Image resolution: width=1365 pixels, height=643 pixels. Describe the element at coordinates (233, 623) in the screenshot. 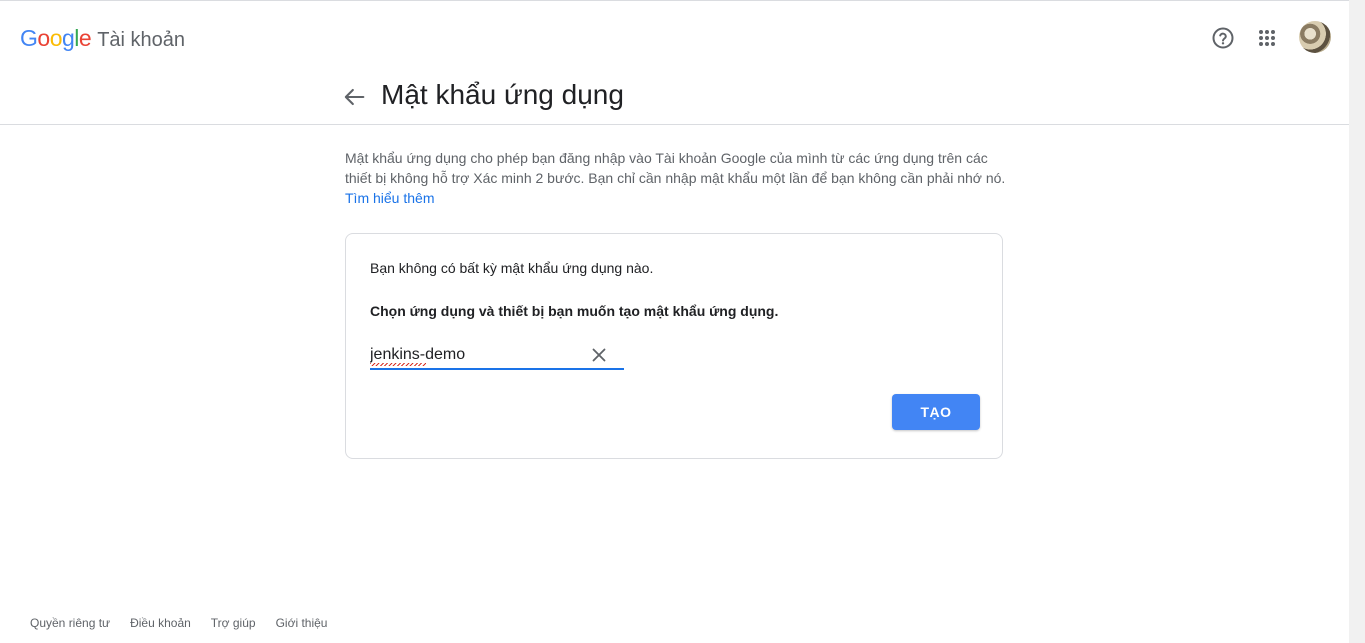

I see `footer-link-help: Trợ giúp` at that location.